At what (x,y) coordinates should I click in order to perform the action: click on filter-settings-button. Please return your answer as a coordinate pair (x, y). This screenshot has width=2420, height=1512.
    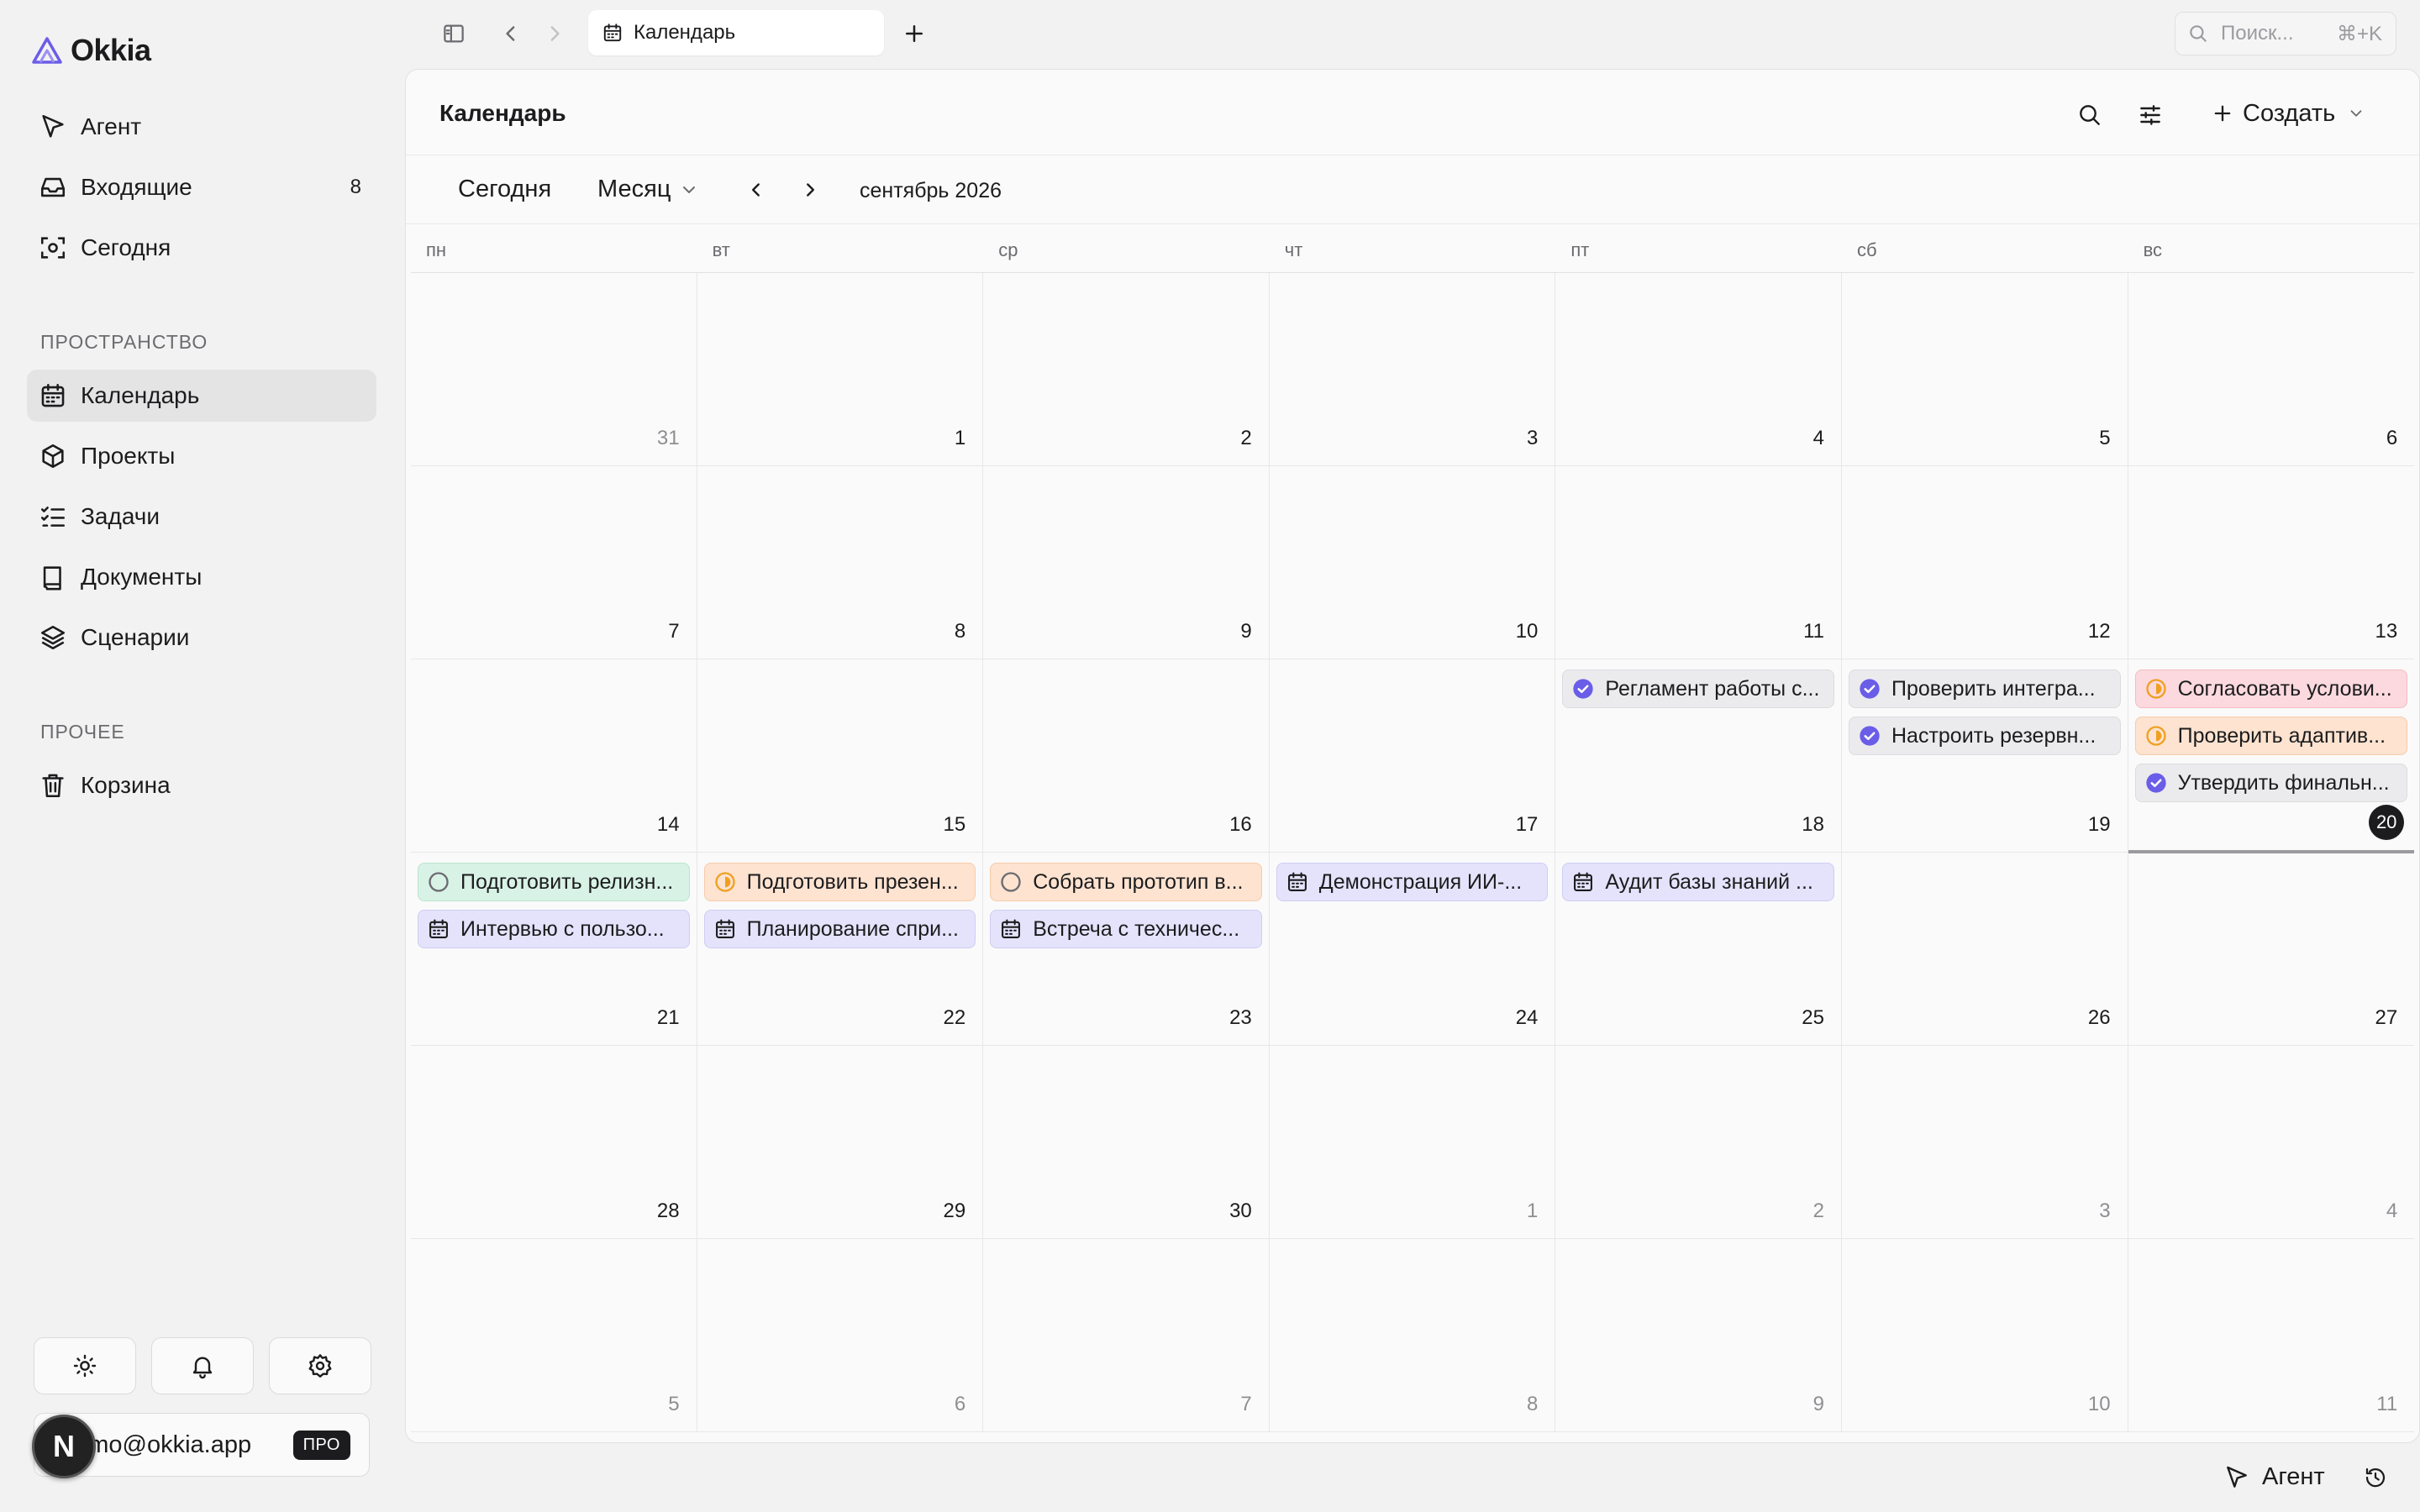
    Looking at the image, I should click on (2150, 115).